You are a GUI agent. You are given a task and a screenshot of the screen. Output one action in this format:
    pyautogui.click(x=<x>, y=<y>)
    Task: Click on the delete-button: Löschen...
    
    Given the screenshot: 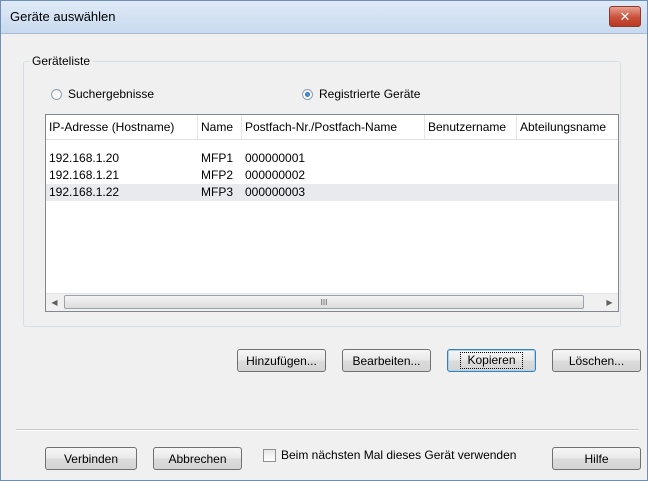 What is the action you would take?
    pyautogui.click(x=596, y=360)
    